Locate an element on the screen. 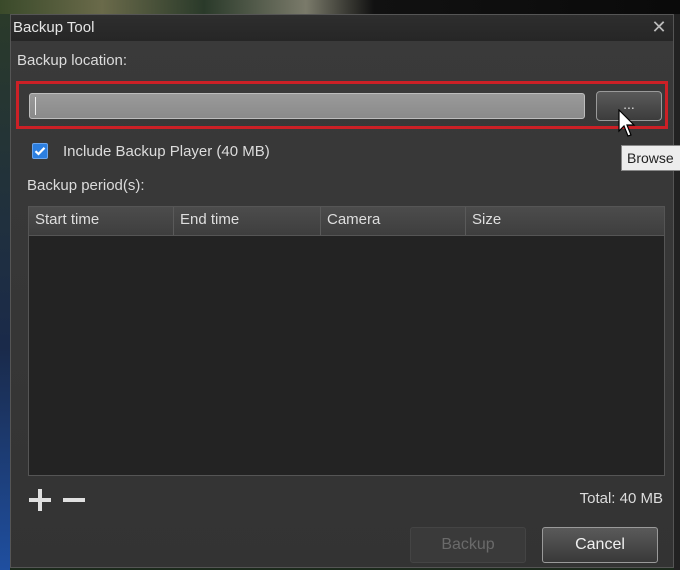 This screenshot has height=570, width=680. include-player-checkbox is located at coordinates (40, 151).